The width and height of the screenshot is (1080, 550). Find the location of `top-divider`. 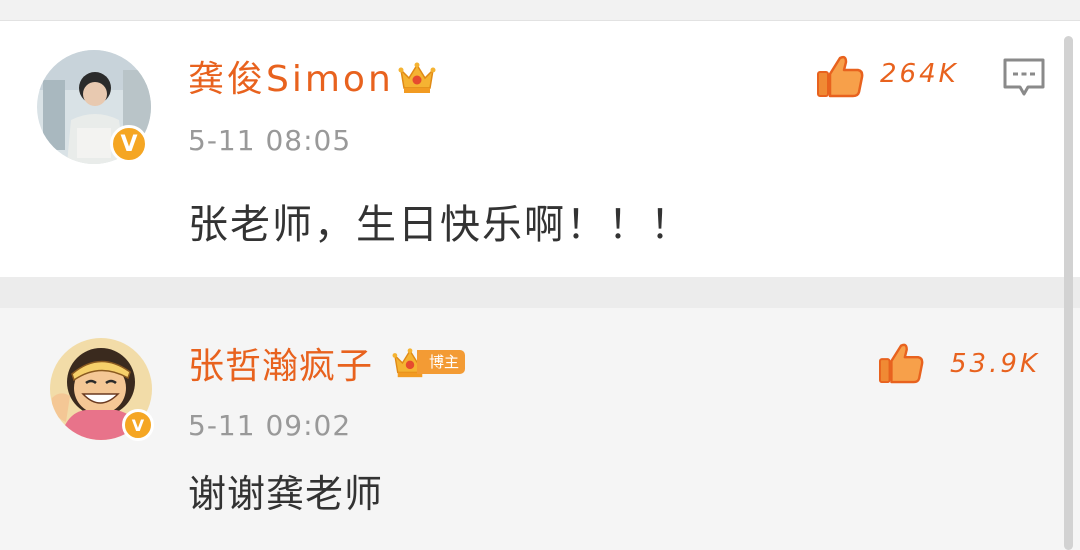

top-divider is located at coordinates (540, 10).